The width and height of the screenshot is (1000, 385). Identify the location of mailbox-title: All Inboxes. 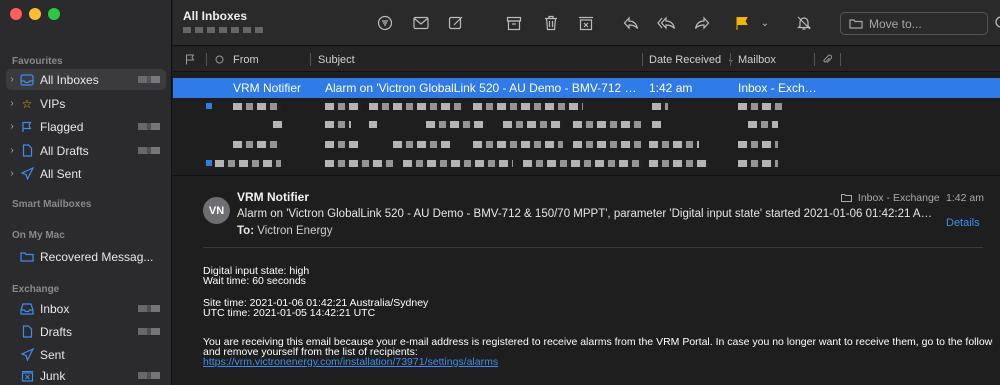
(215, 16).